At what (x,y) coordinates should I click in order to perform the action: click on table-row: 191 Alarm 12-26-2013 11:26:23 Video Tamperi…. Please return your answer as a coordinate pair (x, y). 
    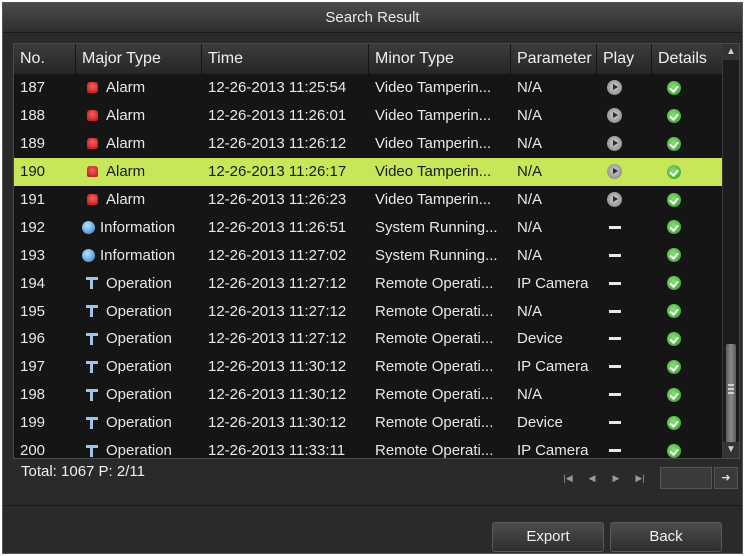
    Looking at the image, I should click on (368, 200).